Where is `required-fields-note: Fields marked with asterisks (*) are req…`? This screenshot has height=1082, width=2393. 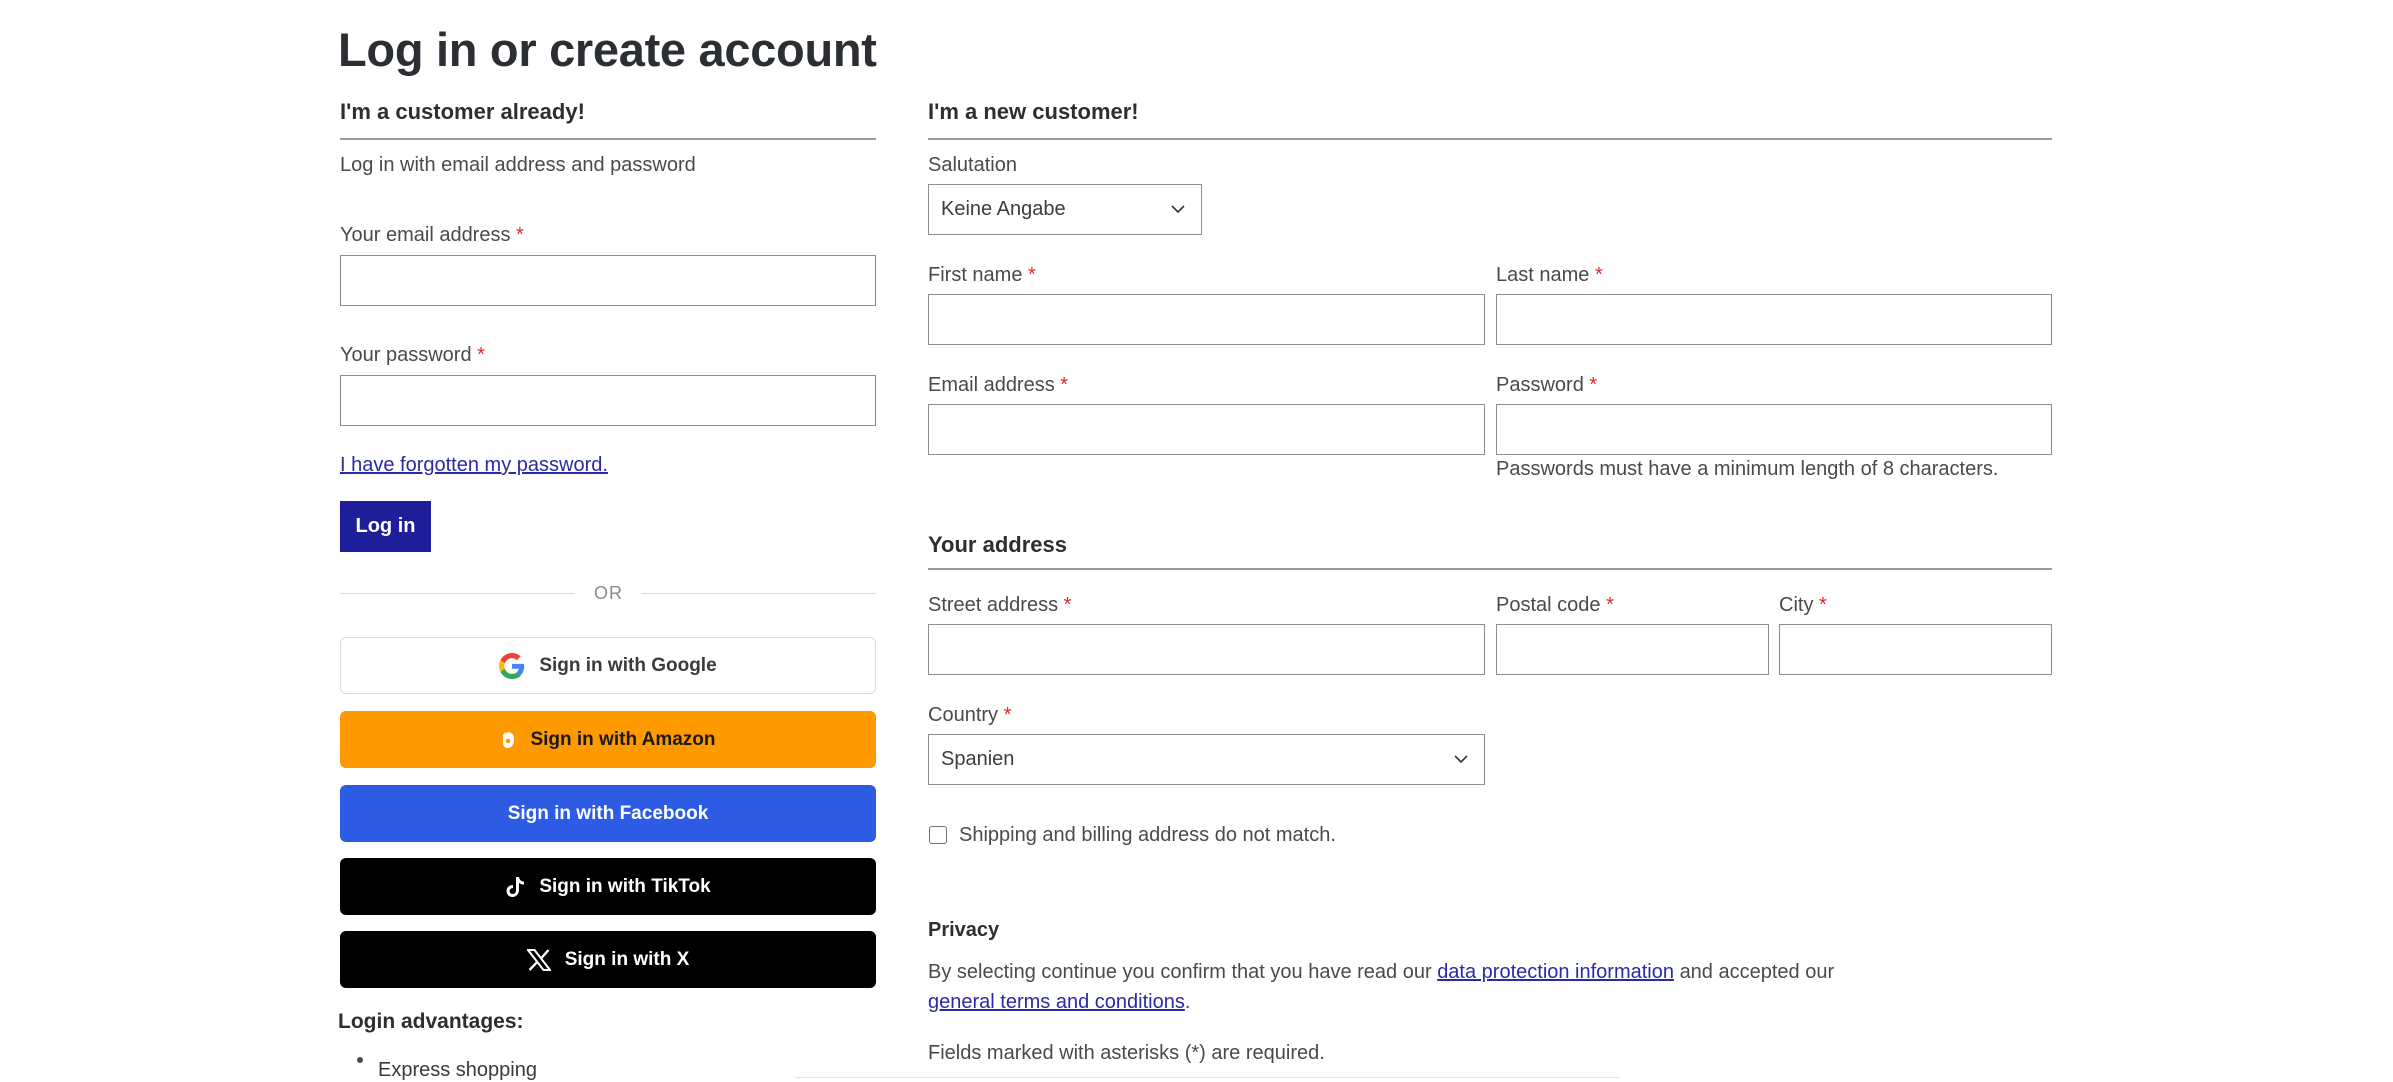 required-fields-note: Fields marked with asterisks (*) are req… is located at coordinates (1126, 1053).